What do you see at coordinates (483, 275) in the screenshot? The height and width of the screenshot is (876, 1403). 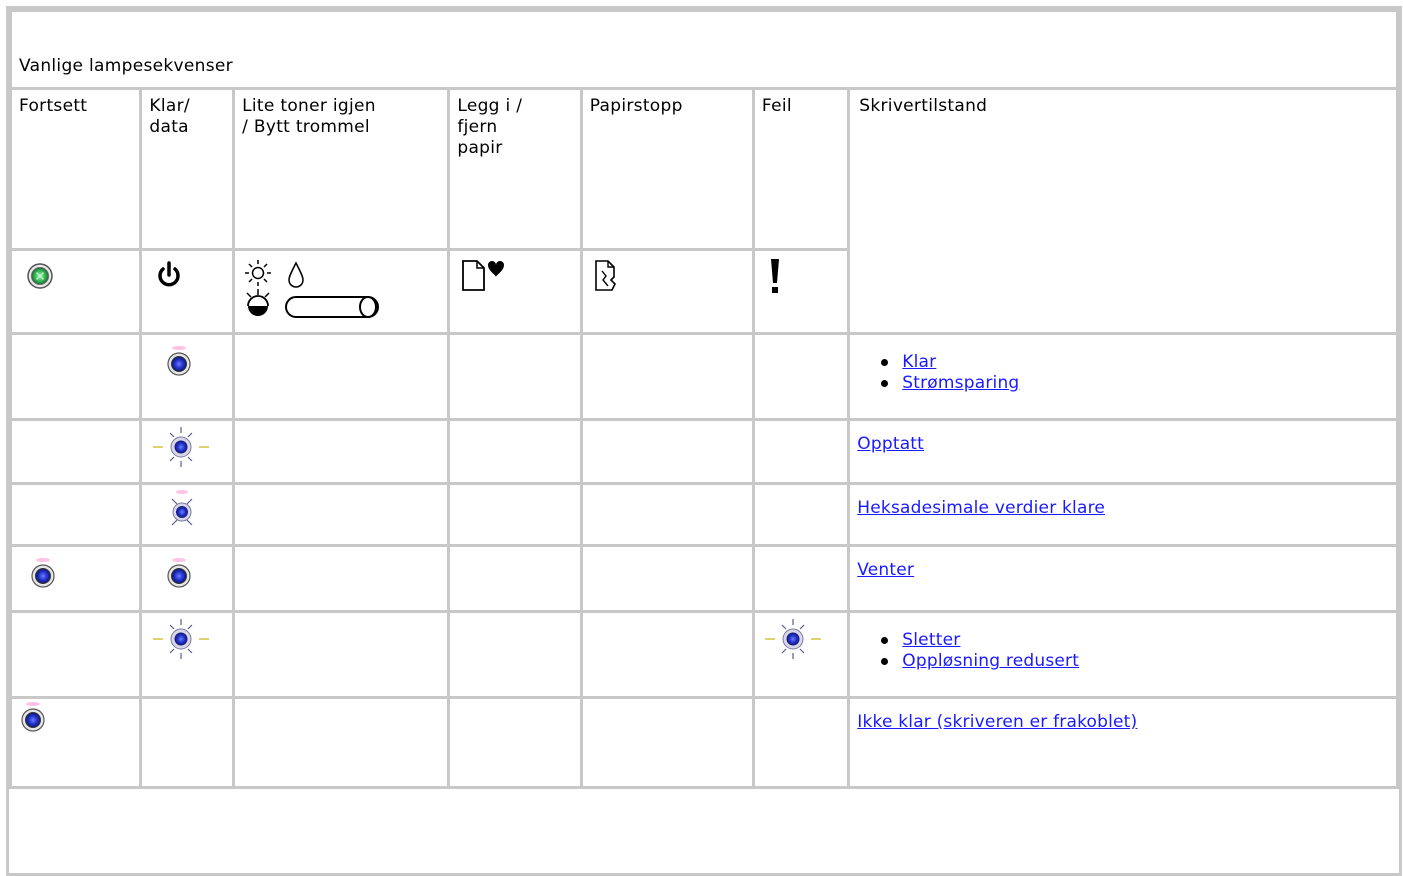 I see `load-paper-icon` at bounding box center [483, 275].